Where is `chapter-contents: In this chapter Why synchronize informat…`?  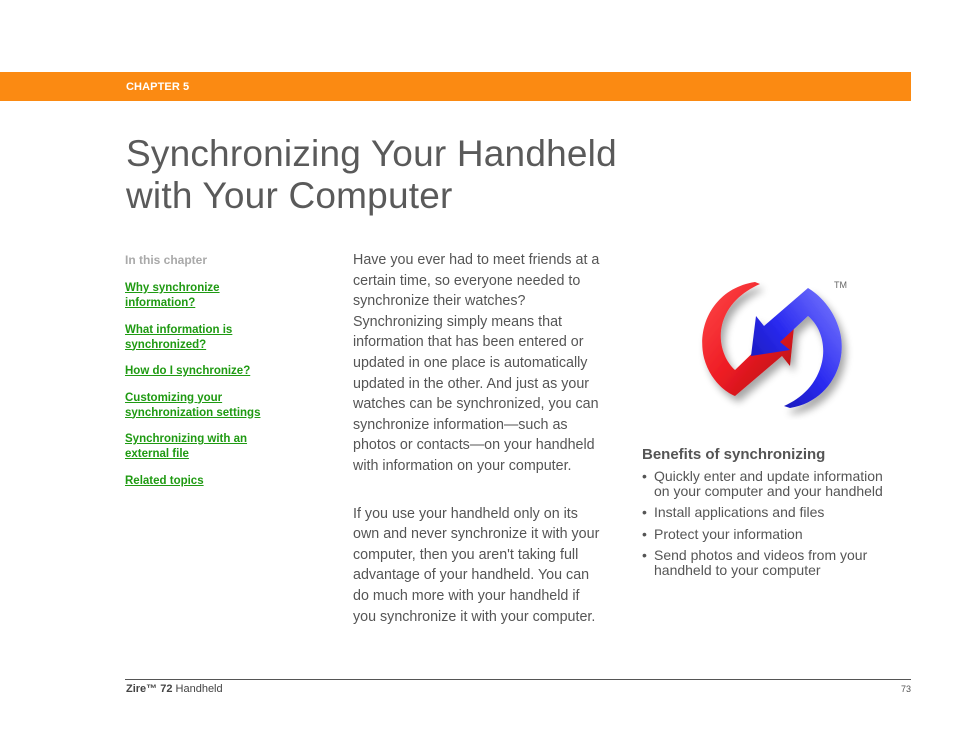
chapter-contents: In this chapter Why synchronize informat… is located at coordinates (210, 376).